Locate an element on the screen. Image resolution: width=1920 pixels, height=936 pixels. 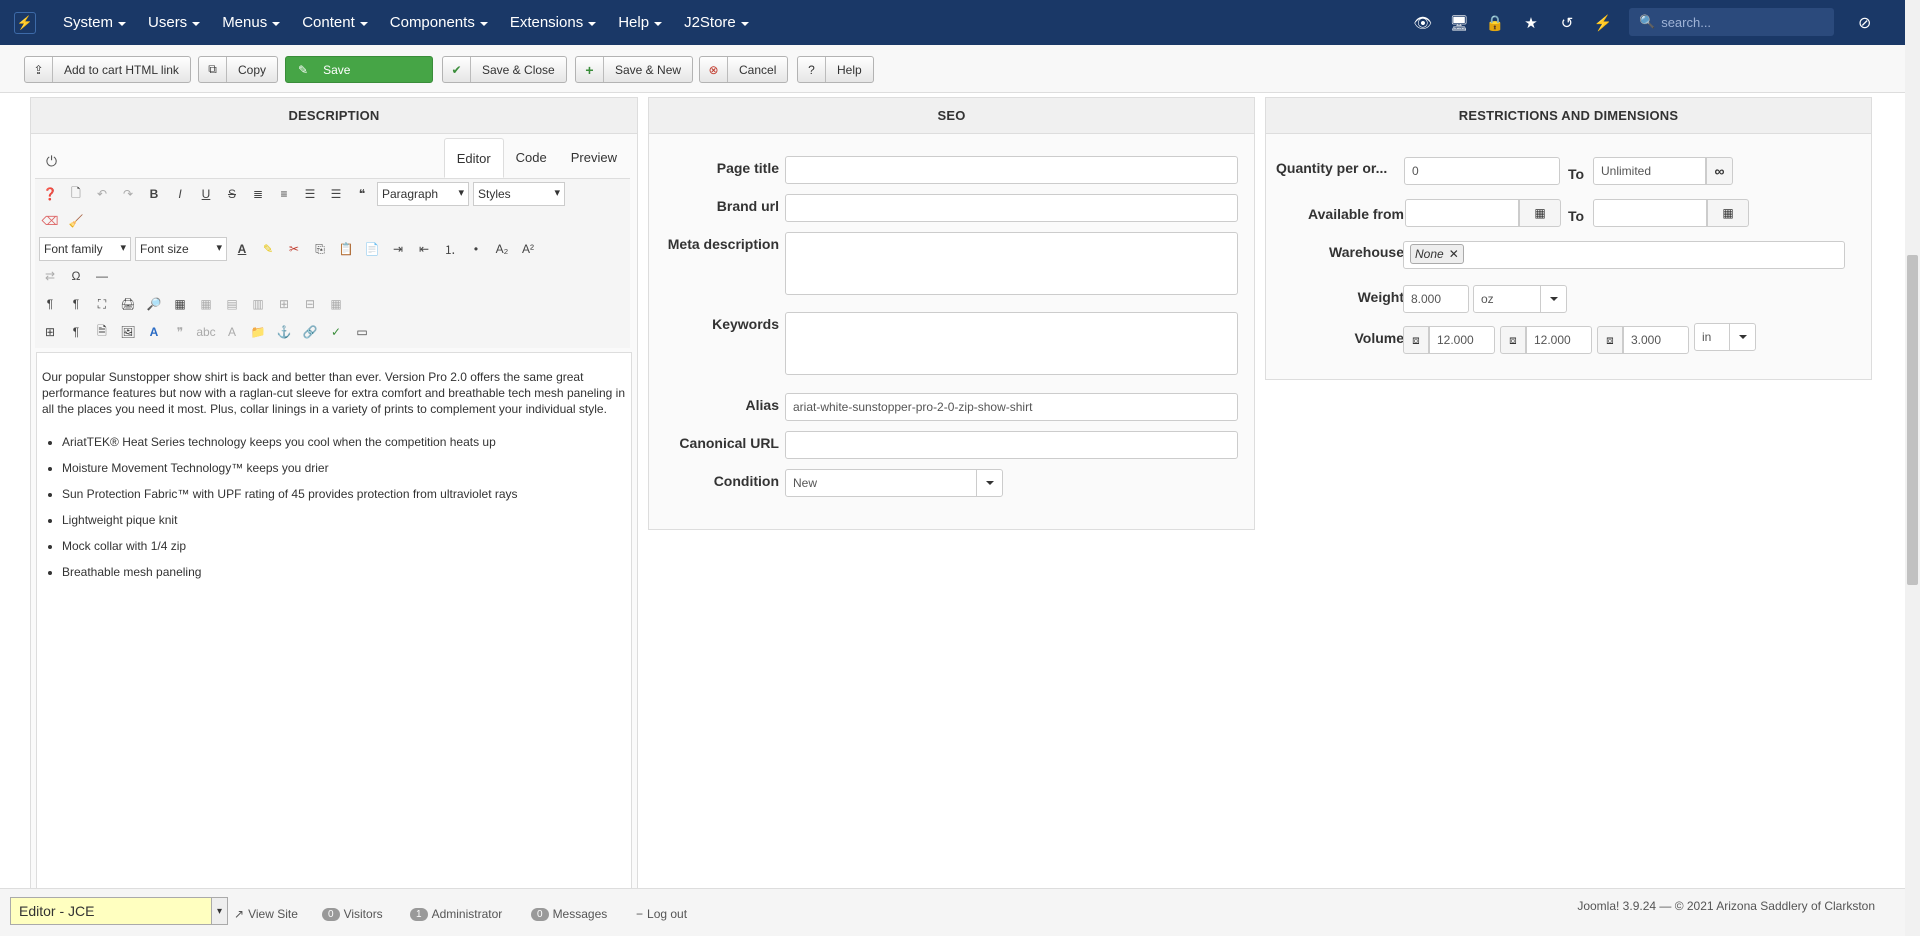
search-replace-icon: 🔎 is located at coordinates (154, 304).